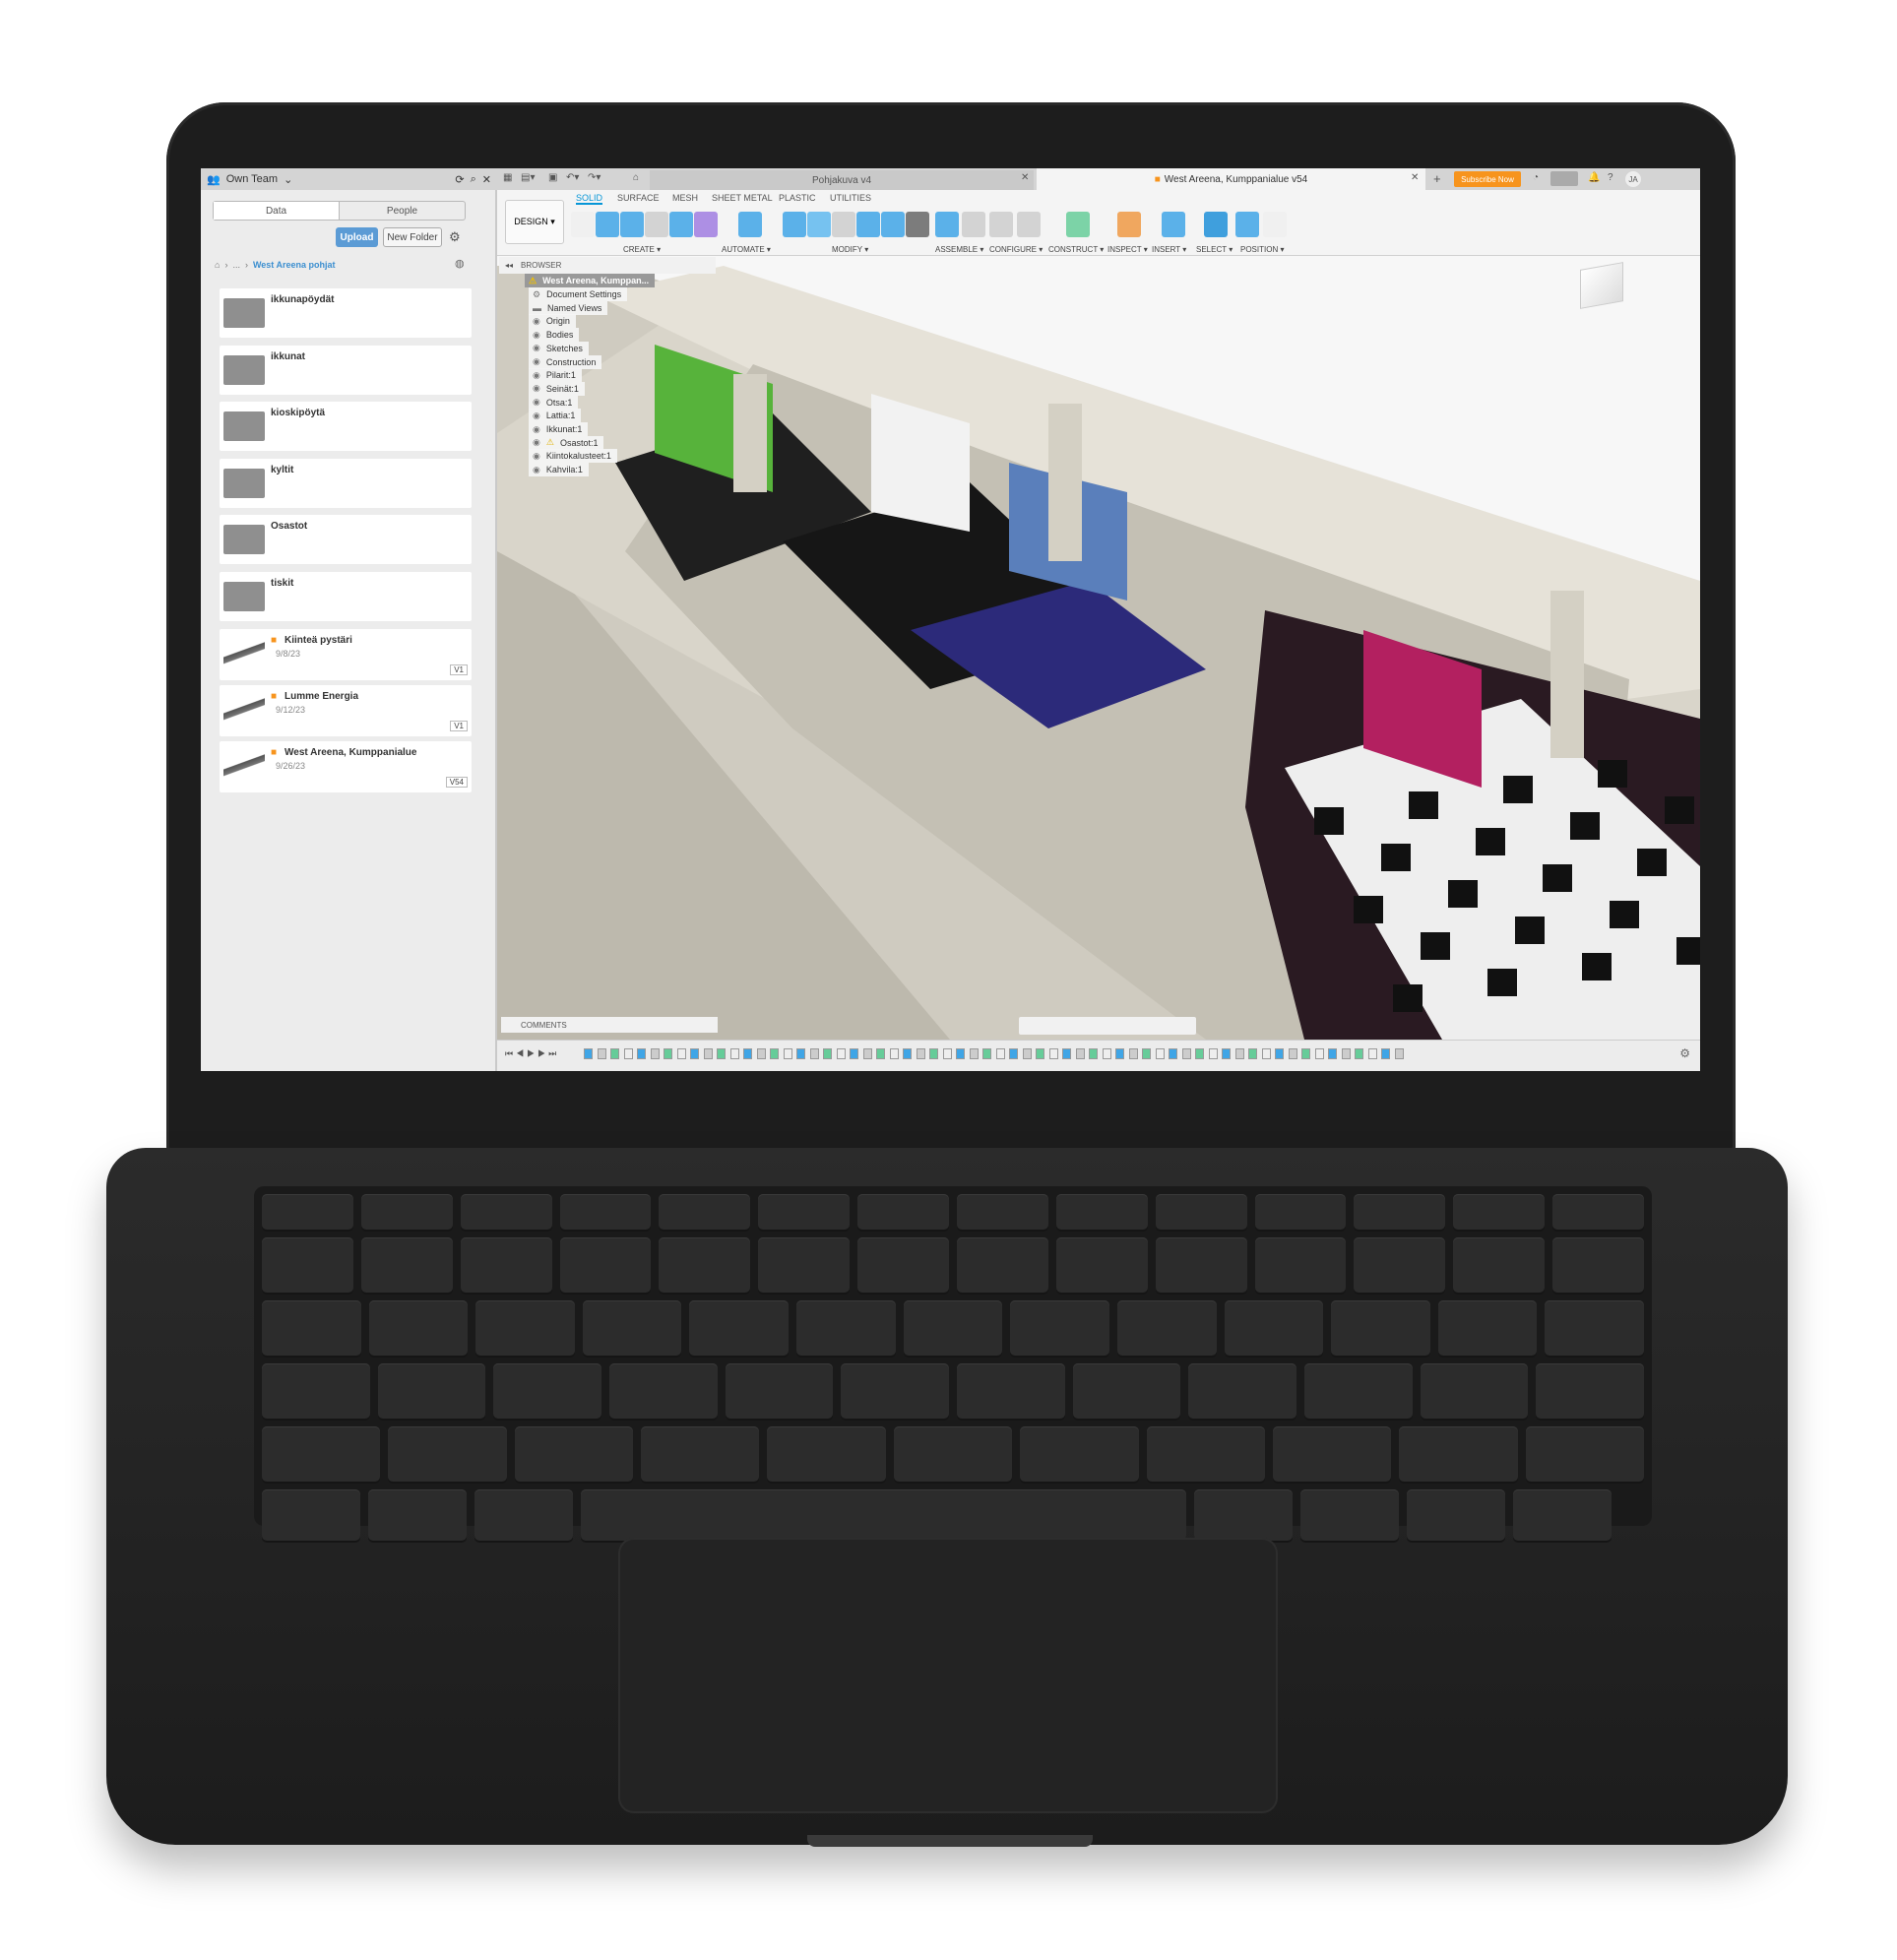  Describe the element at coordinates (552, 321) in the screenshot. I see `browser-node: ◉ Origin` at that location.